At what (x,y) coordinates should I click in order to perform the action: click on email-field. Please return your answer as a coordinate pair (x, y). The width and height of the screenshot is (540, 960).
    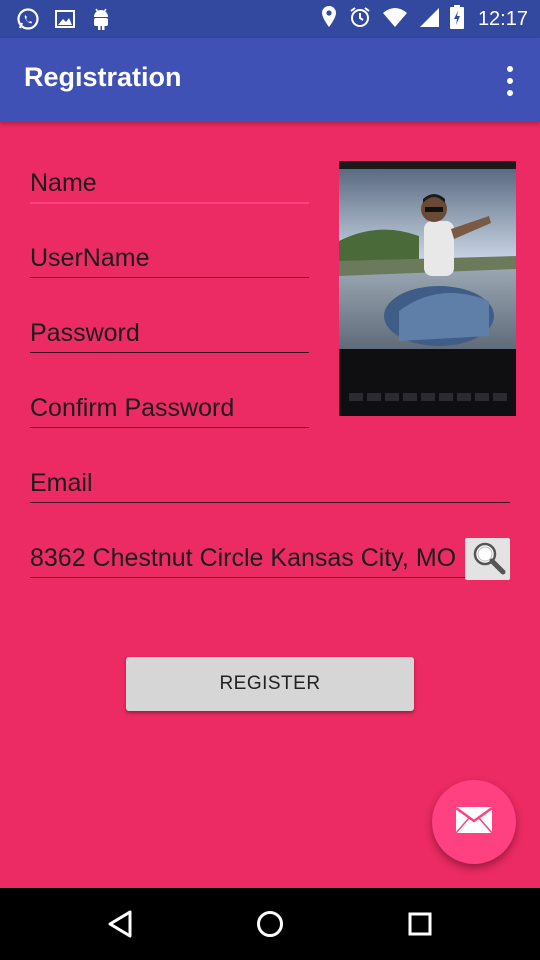
    Looking at the image, I should click on (270, 483).